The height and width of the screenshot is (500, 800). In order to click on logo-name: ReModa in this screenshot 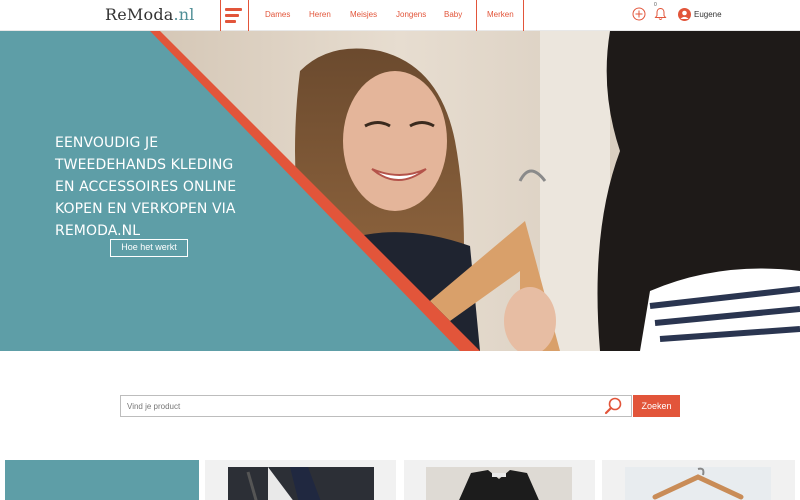, I will do `click(139, 14)`.